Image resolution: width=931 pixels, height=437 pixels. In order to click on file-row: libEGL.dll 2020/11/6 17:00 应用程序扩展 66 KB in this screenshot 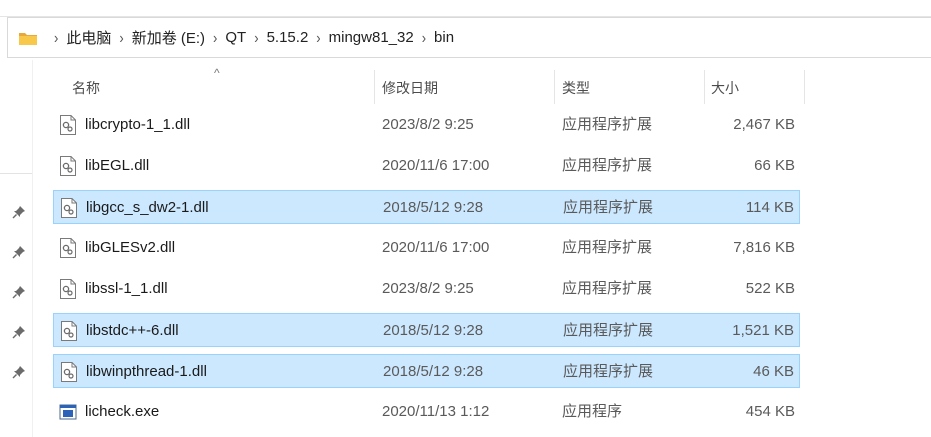, I will do `click(426, 166)`.